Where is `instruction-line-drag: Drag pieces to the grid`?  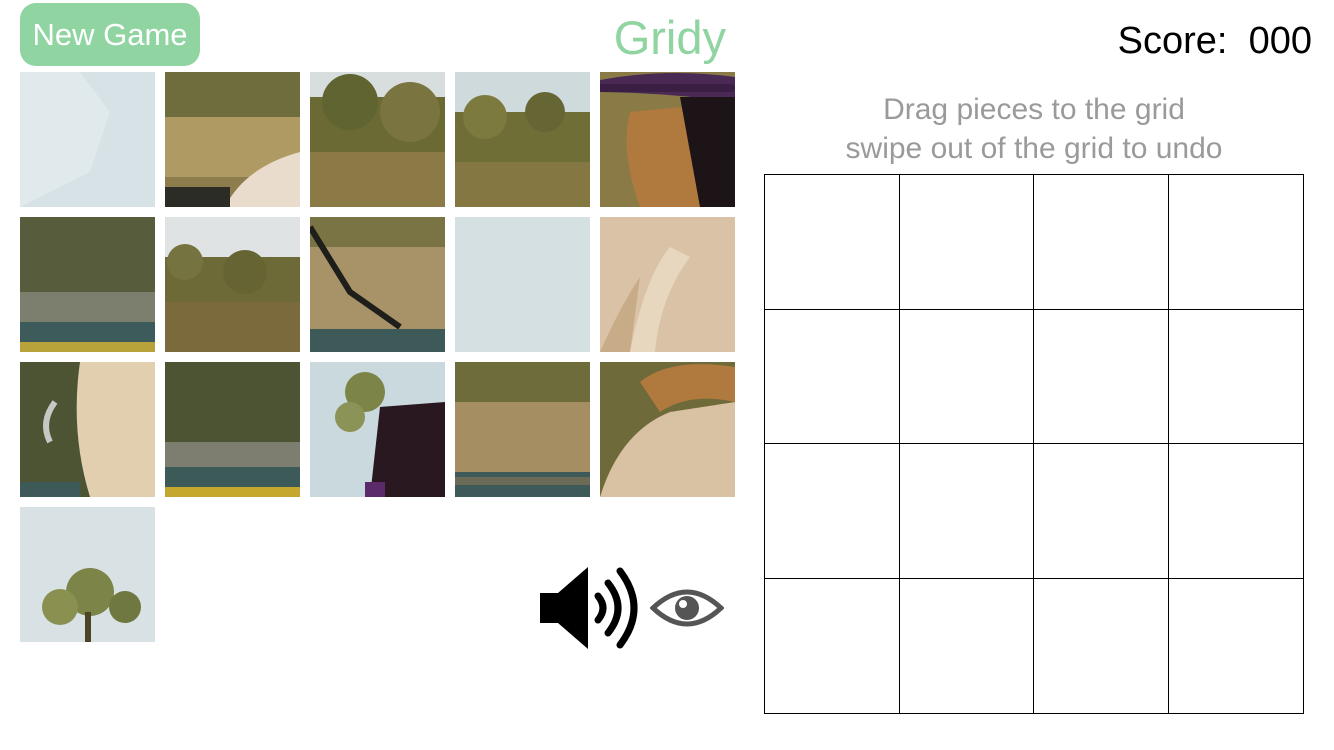
instruction-line-drag: Drag pieces to the grid is located at coordinates (1034, 109).